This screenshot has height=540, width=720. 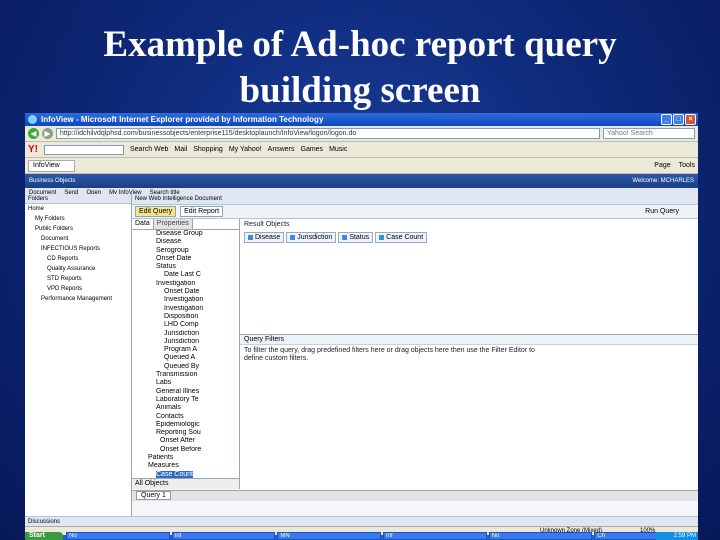 I want to click on folder-public-folders: Public Folders, so click(x=78, y=229).